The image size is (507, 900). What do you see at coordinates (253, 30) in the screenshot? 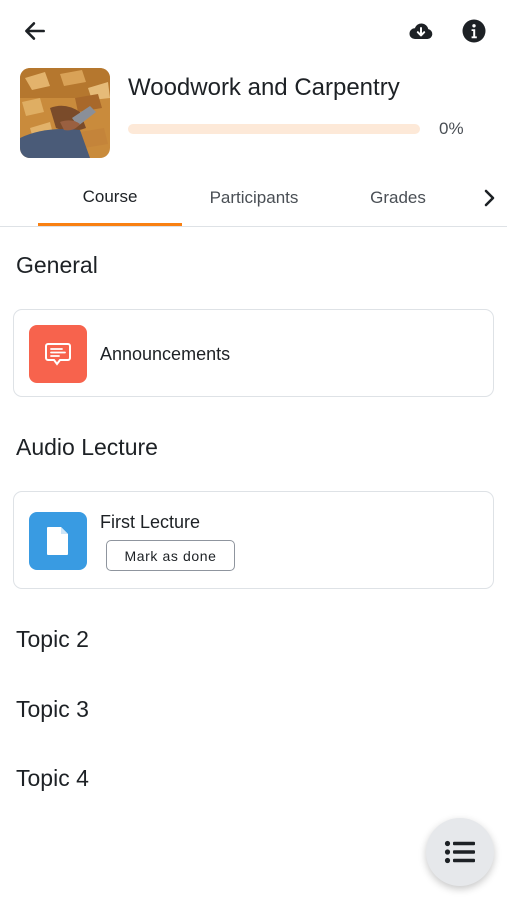
I see `top-bar` at bounding box center [253, 30].